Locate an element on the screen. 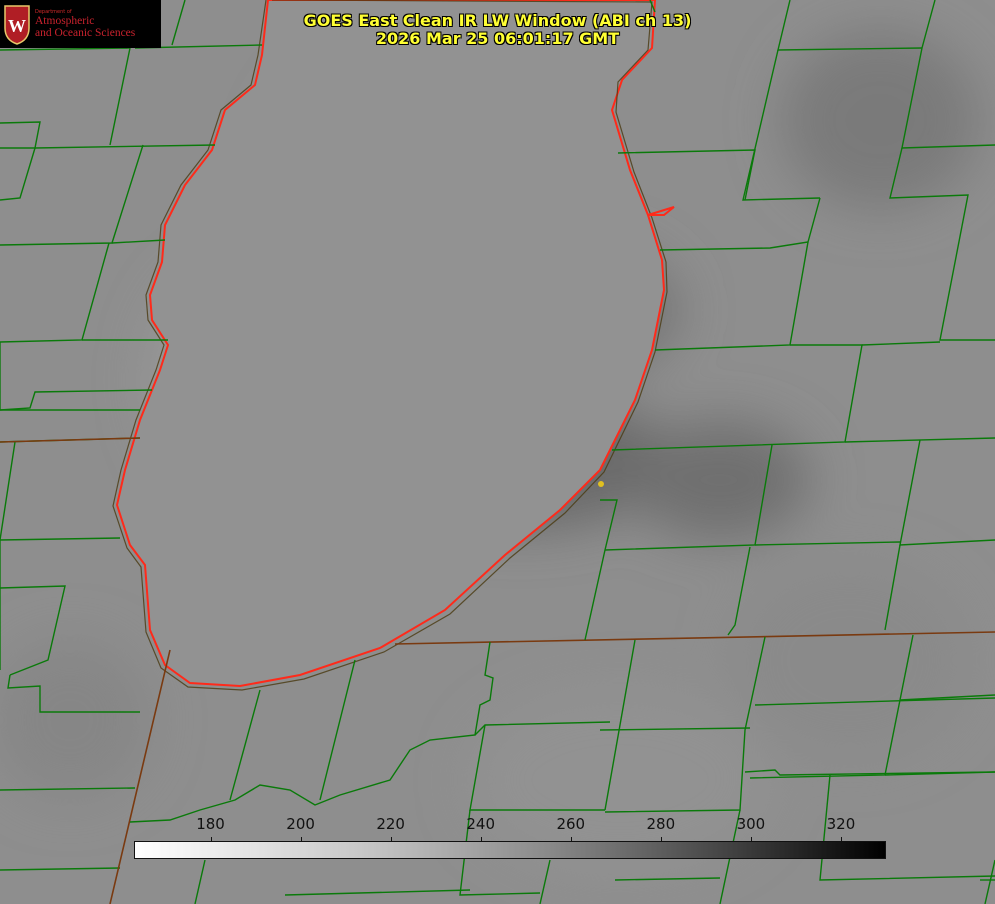 The height and width of the screenshot is (904, 995). colorbar-tick-label: 280 is located at coordinates (661, 824).